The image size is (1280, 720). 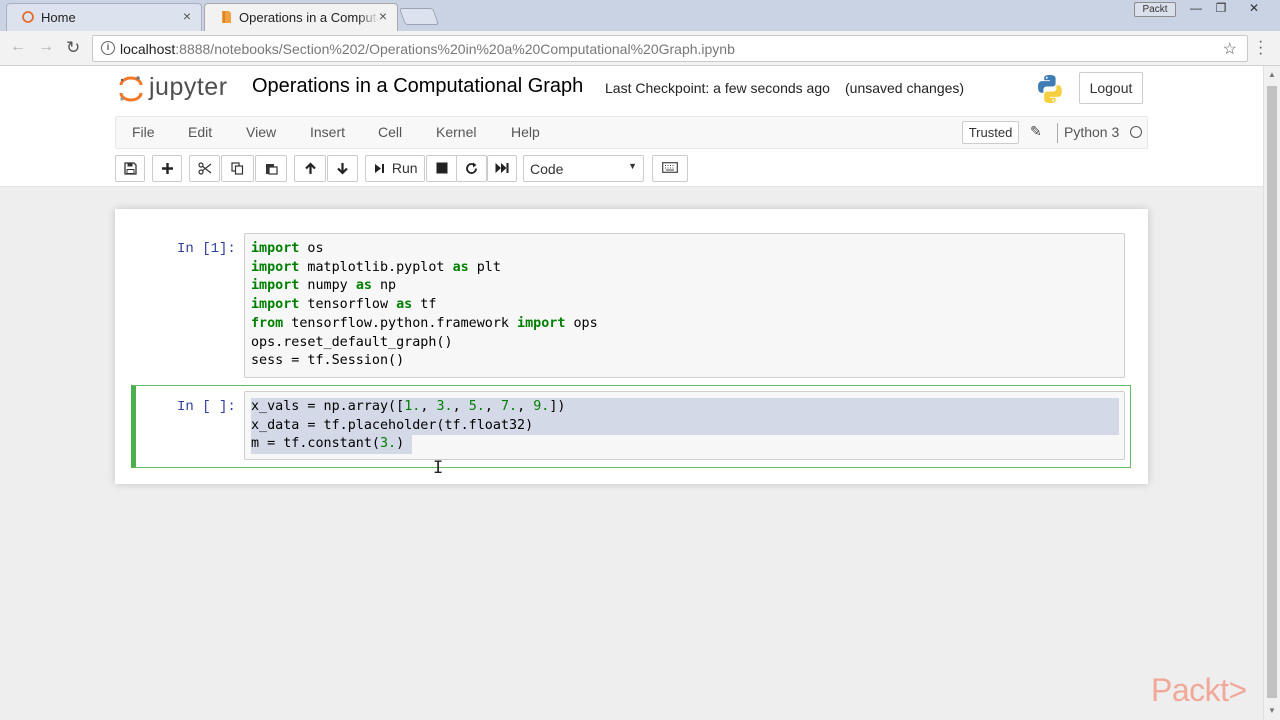 I want to click on interrupt-button, so click(x=441, y=168).